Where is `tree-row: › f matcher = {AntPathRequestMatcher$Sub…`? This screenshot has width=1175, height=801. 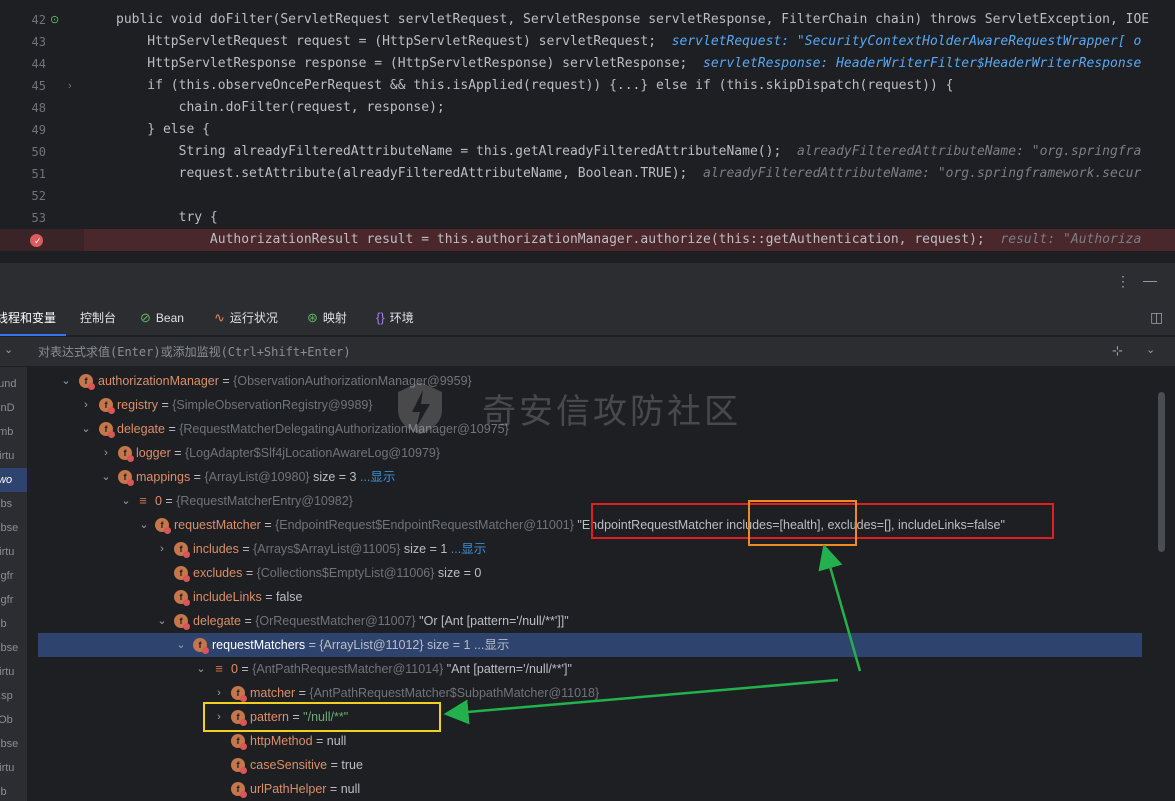 tree-row: › f matcher = {AntPathRequestMatcher$Sub… is located at coordinates (593, 693).